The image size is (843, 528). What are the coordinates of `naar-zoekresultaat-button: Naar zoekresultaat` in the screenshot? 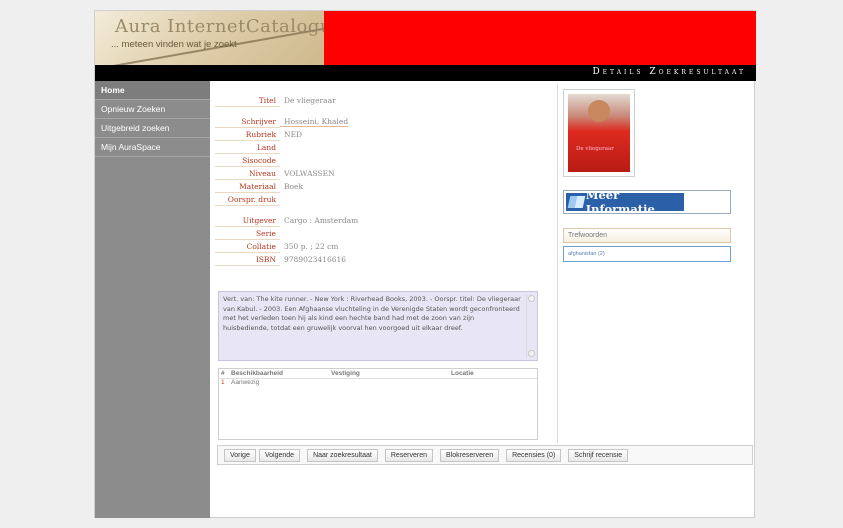 It's located at (342, 455).